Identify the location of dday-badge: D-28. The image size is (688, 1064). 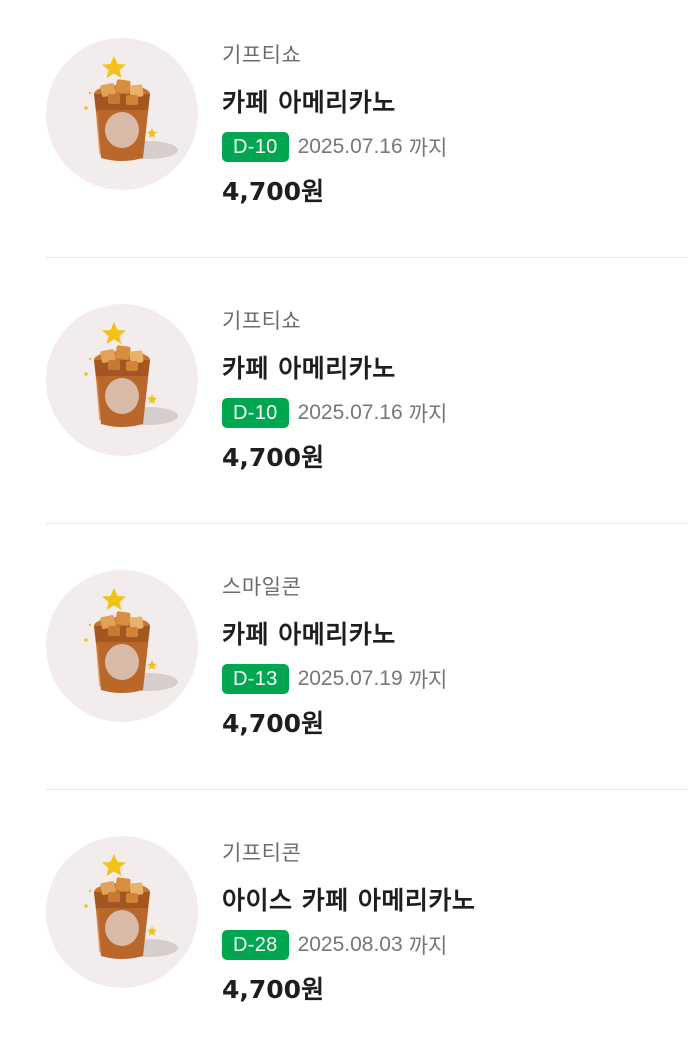
(255, 945).